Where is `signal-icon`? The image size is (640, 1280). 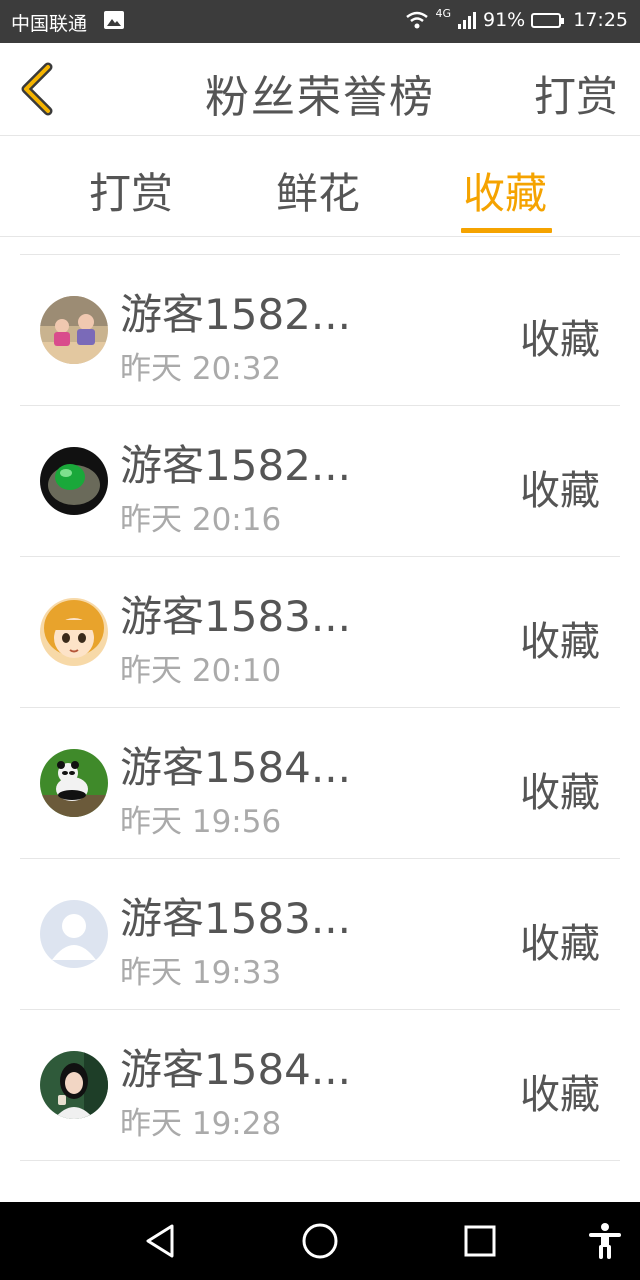
signal-icon is located at coordinates (467, 20).